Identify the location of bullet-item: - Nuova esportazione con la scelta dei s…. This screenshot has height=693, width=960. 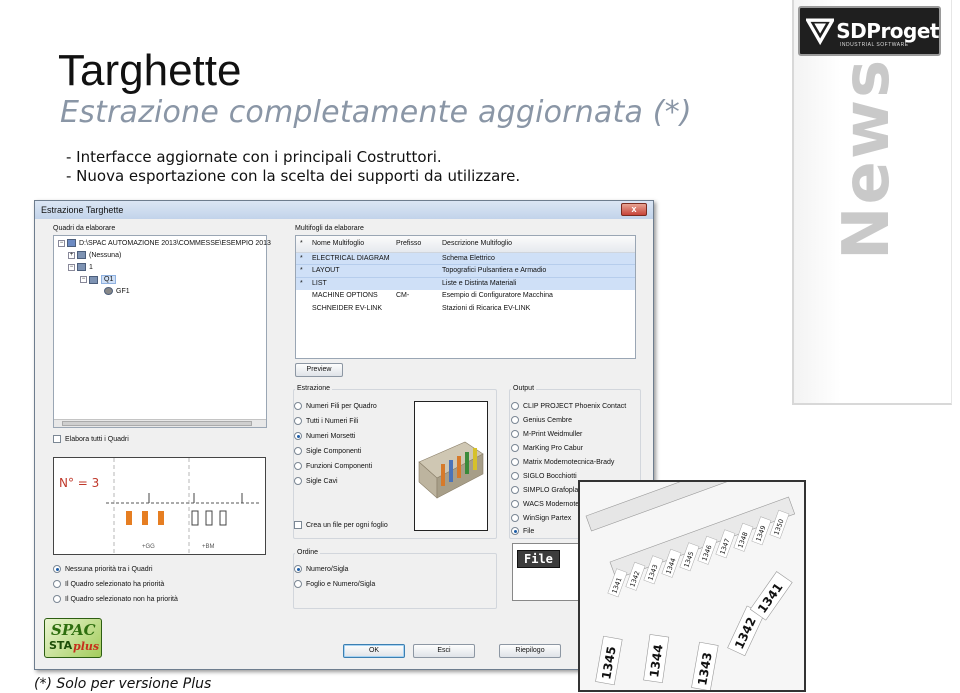
(293, 176).